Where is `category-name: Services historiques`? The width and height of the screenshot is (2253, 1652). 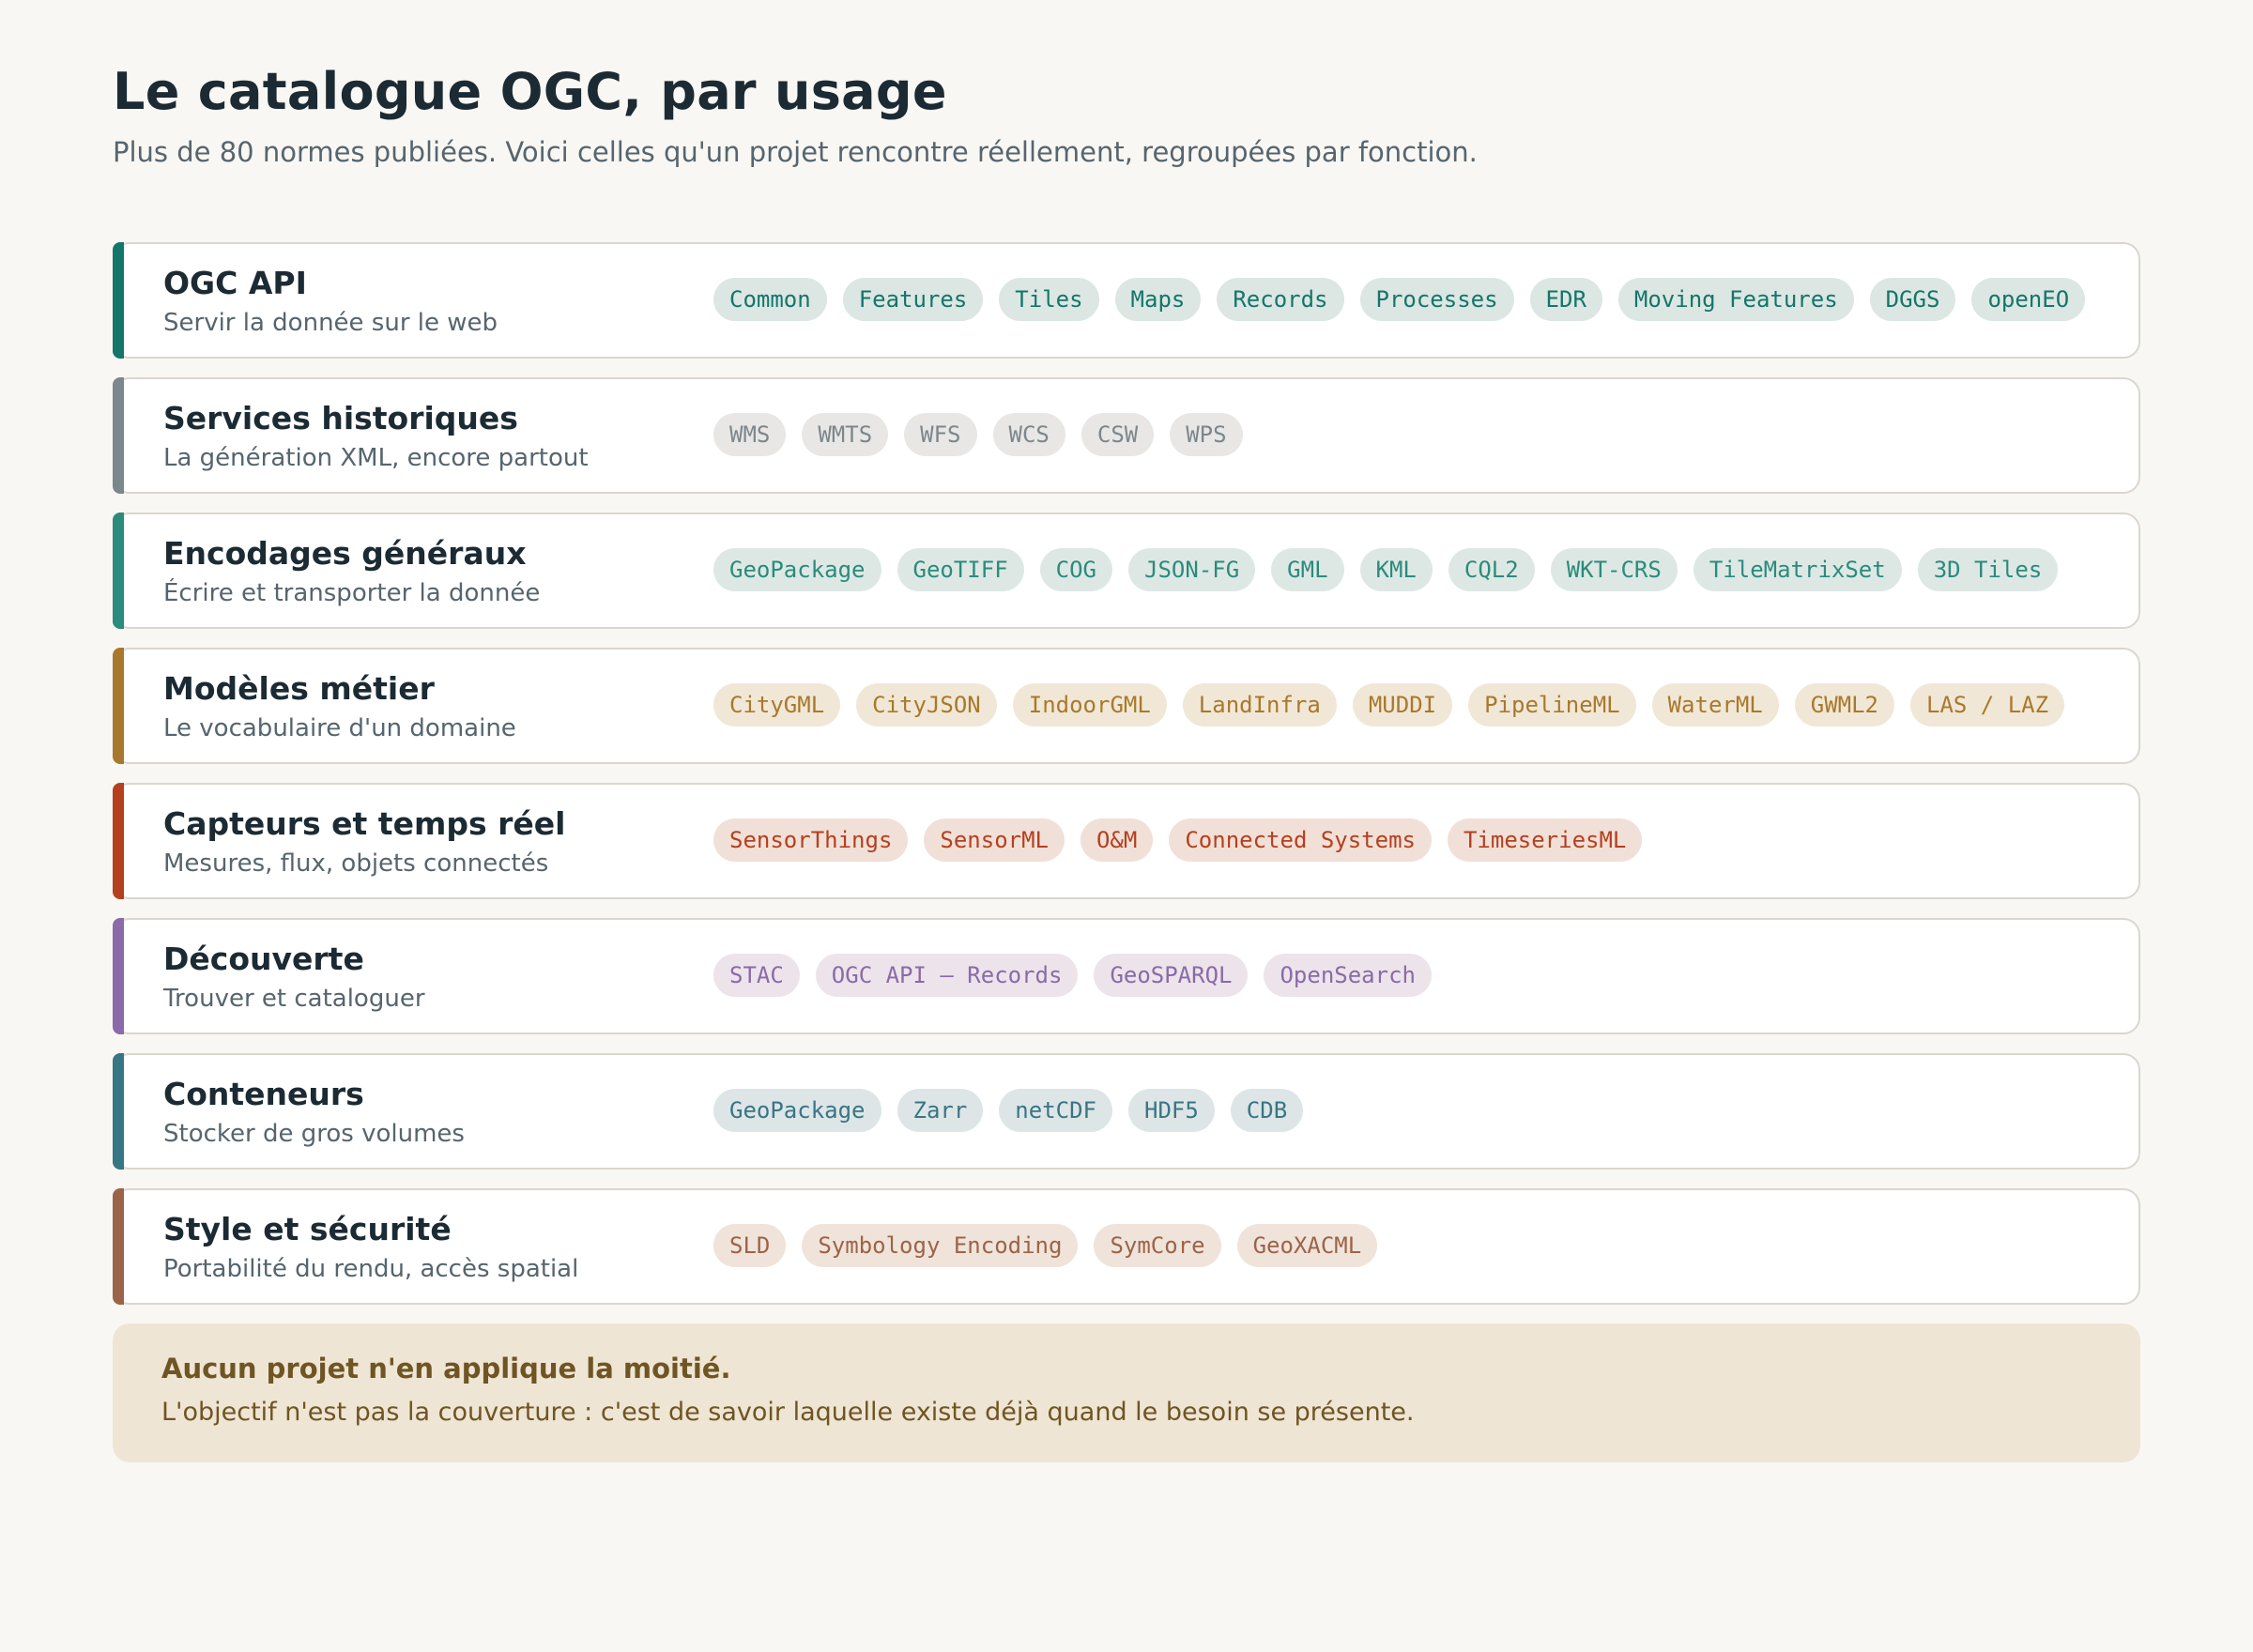 category-name: Services historiques is located at coordinates (340, 418).